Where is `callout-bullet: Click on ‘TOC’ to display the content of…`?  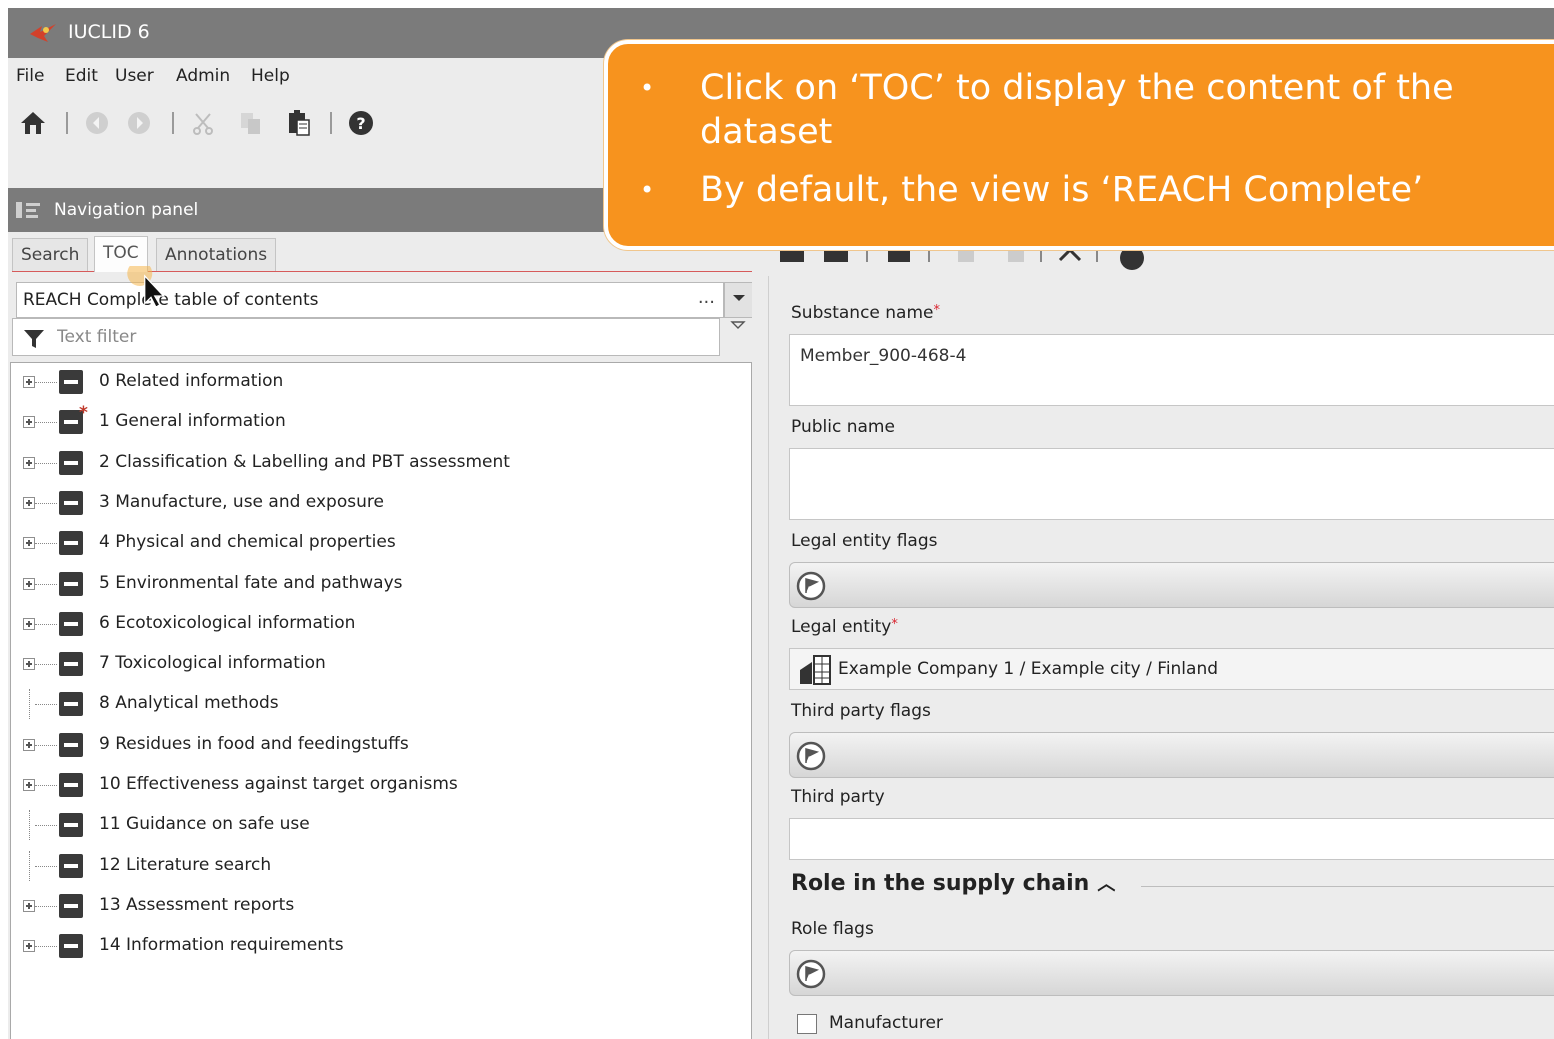
callout-bullet: Click on ‘TOC’ to display the content of… is located at coordinates (1078, 110).